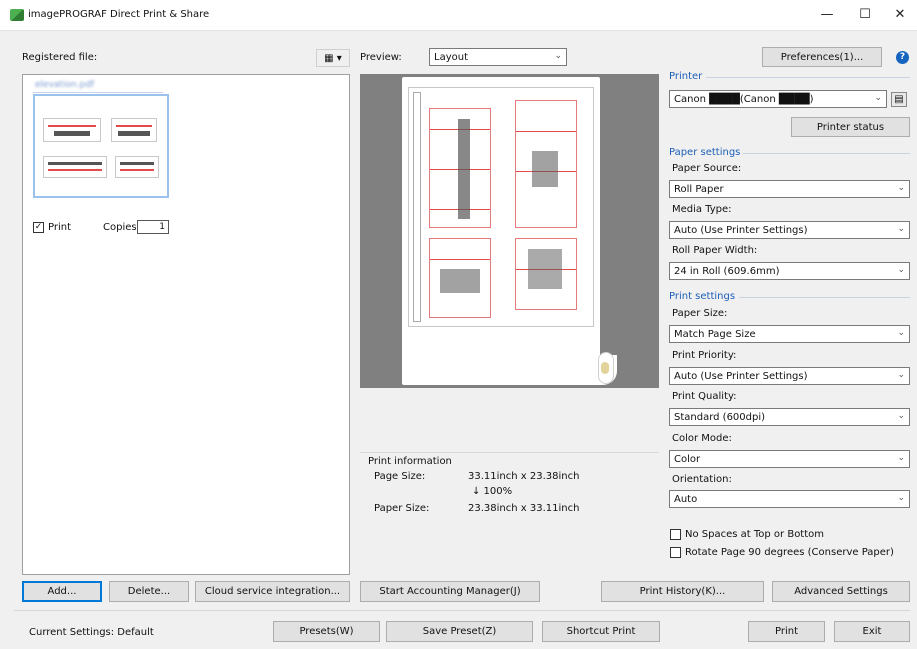 The width and height of the screenshot is (917, 649). I want to click on paper-settings-group-title: Paper settings, so click(705, 152).